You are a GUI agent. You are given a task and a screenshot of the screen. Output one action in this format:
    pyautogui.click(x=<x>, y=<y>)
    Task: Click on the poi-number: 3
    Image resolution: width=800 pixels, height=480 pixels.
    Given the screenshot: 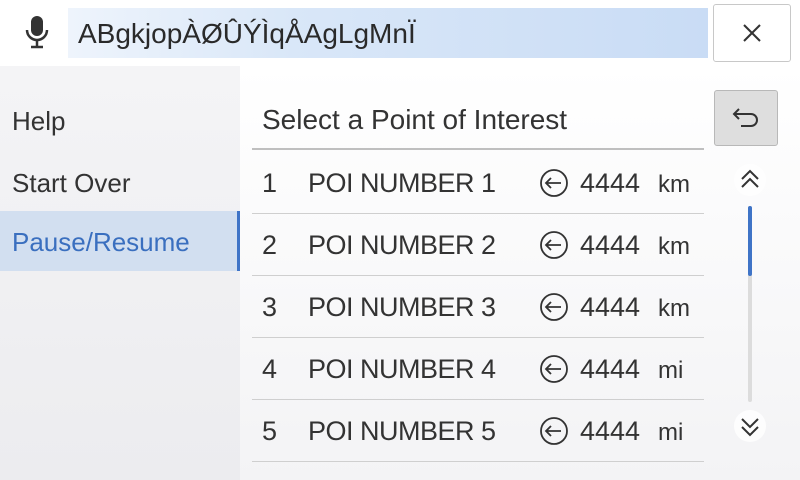 What is the action you would take?
    pyautogui.click(x=270, y=307)
    